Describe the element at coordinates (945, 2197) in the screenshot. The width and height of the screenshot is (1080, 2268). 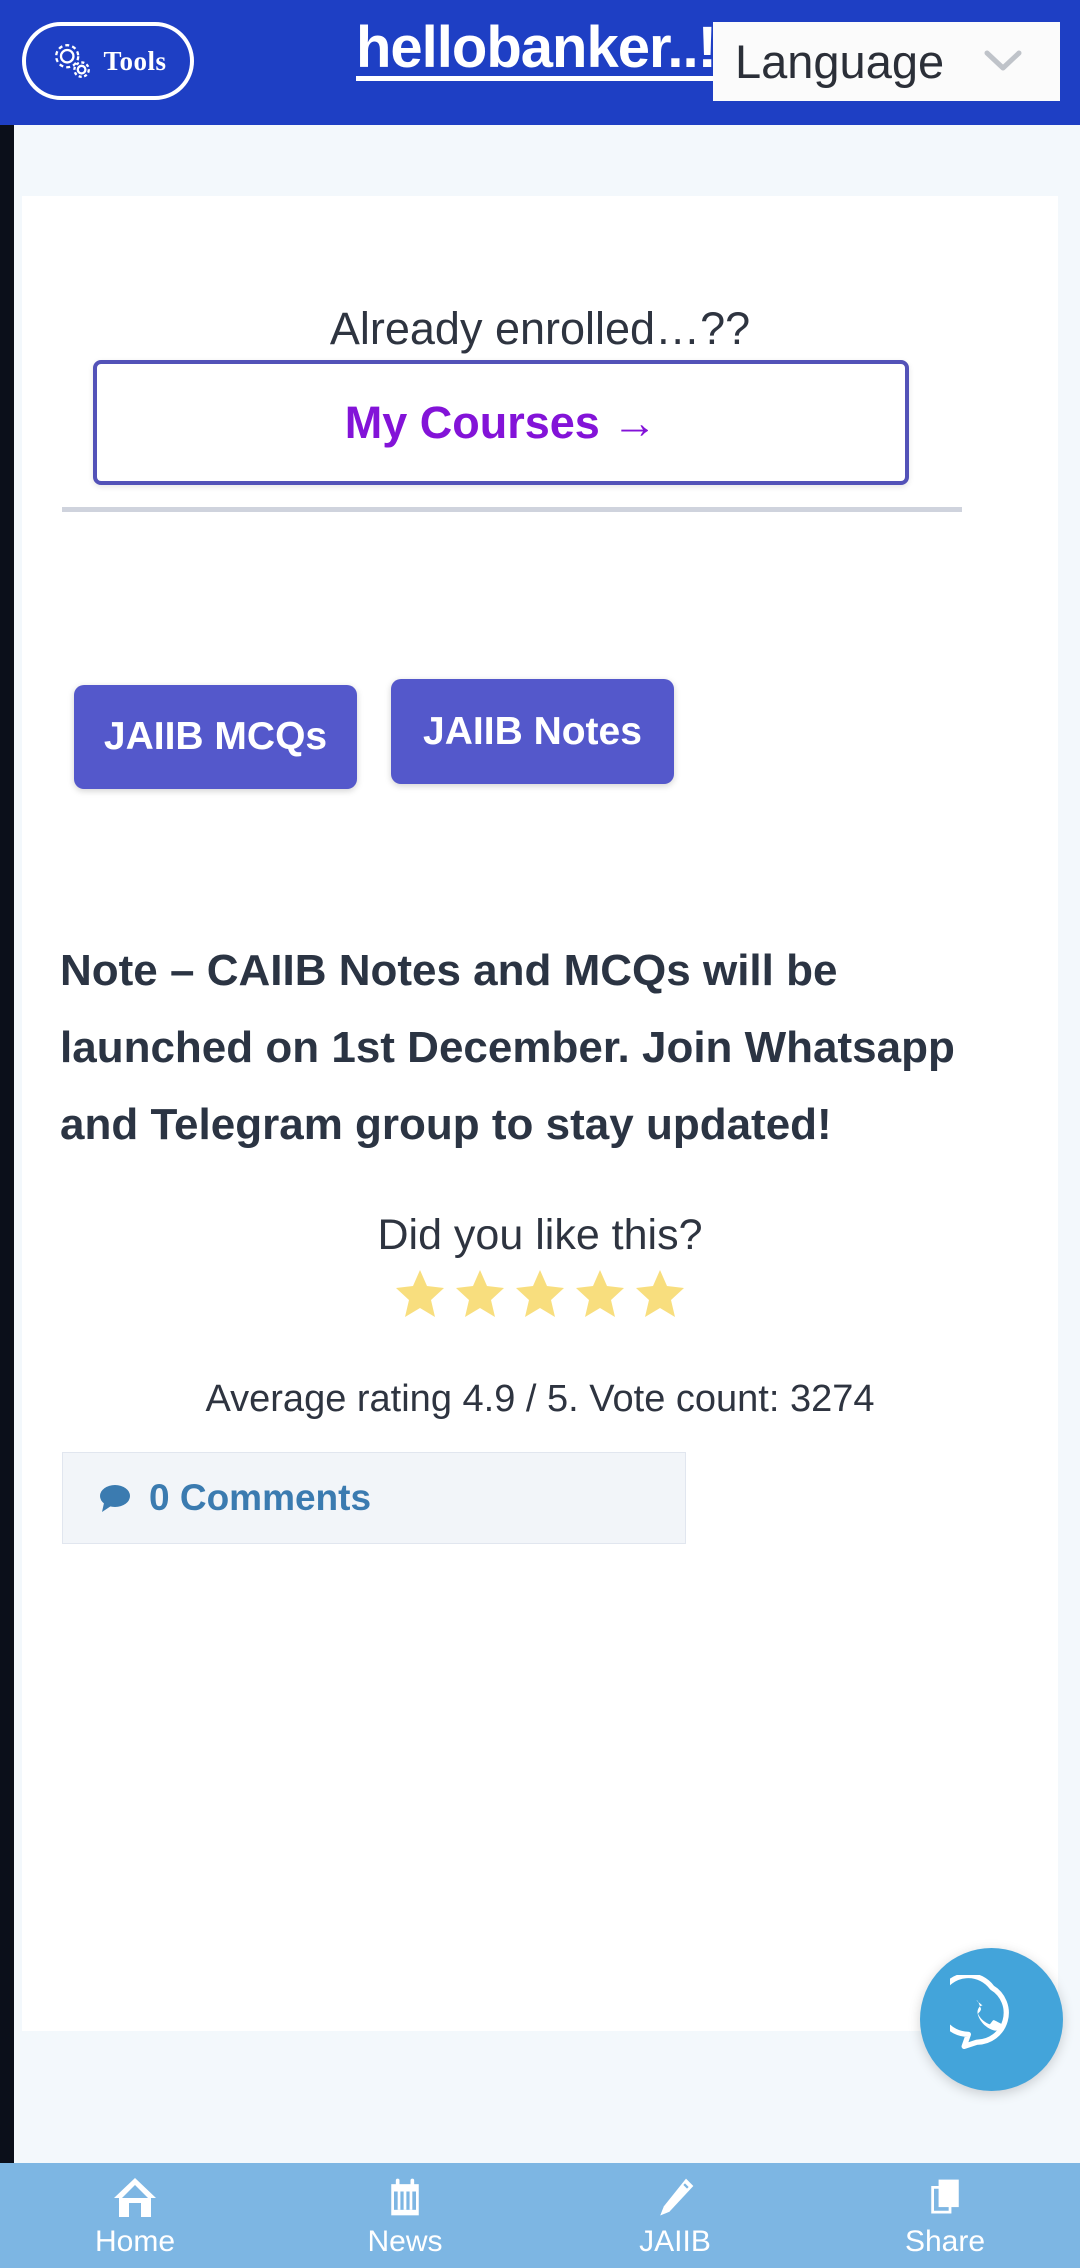
I see `copy-icon` at that location.